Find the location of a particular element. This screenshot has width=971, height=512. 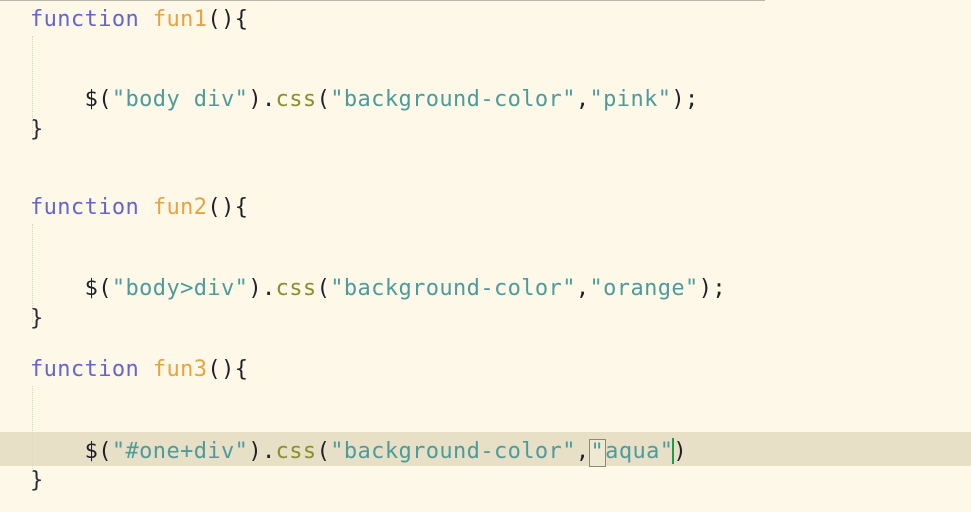

code-token: "body div" is located at coordinates (180, 99).